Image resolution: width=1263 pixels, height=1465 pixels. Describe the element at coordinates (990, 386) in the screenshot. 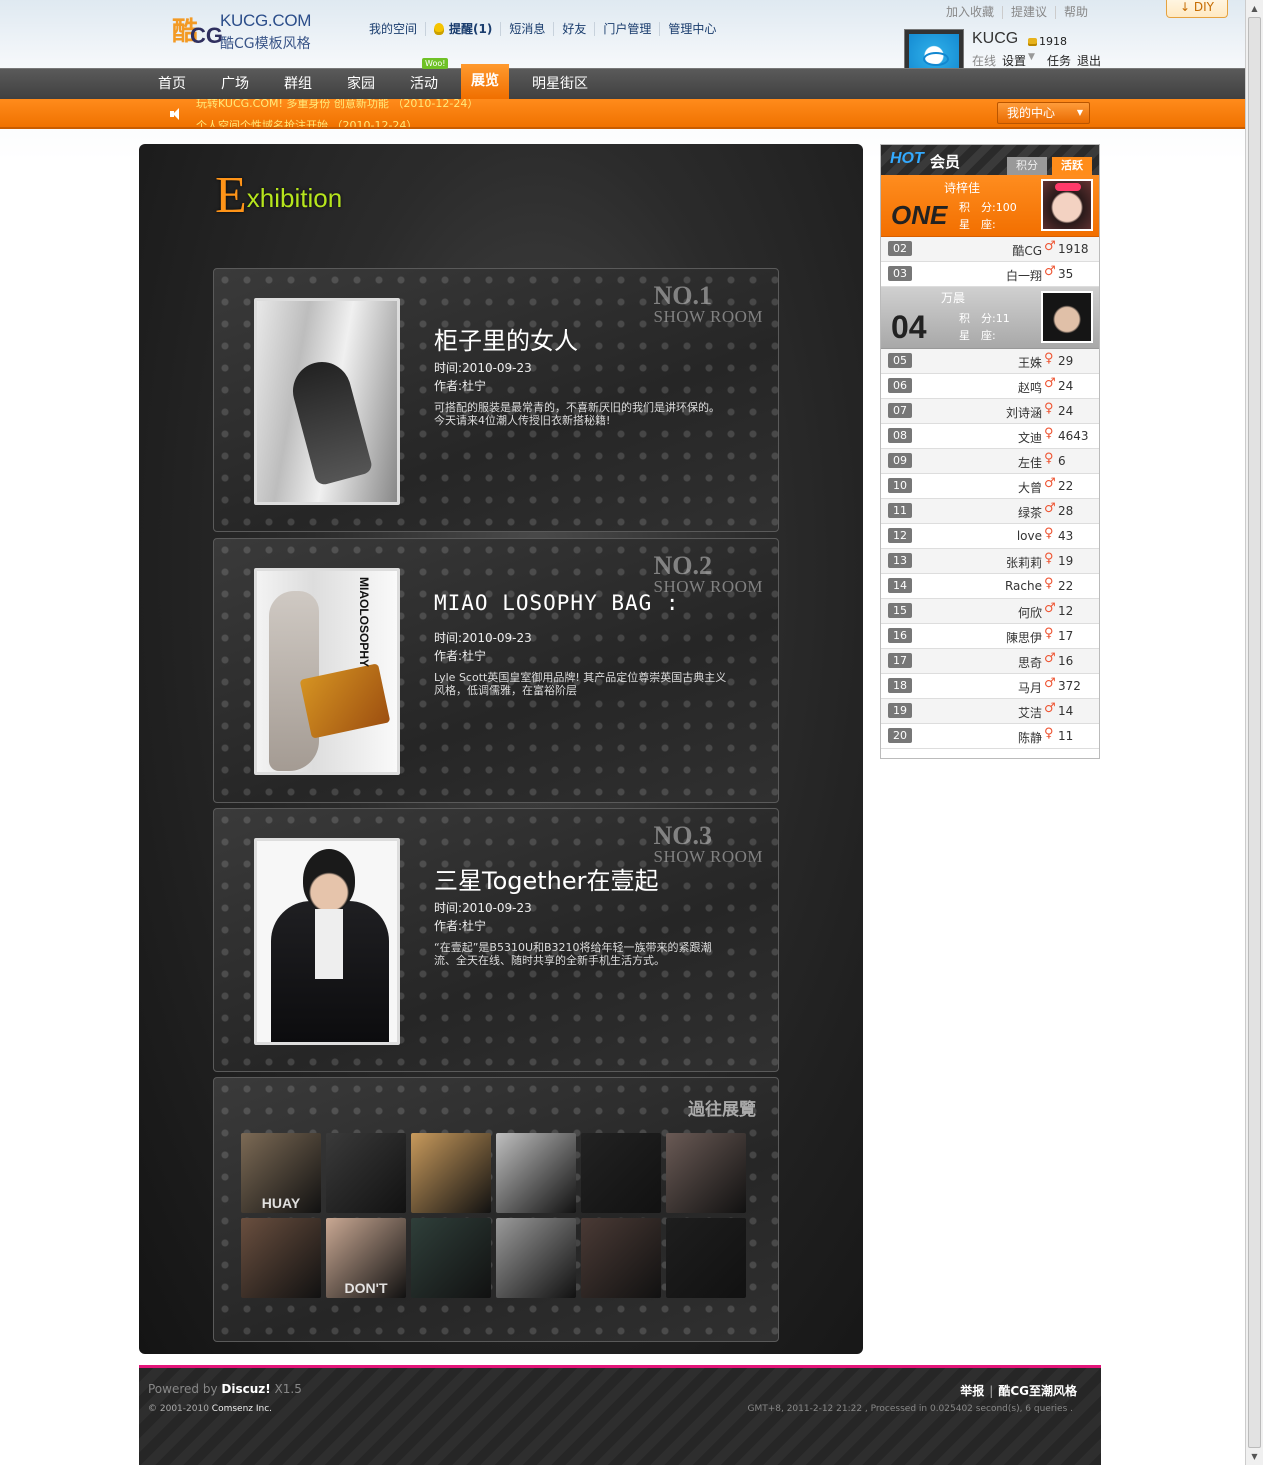

I see `member-row: 06 赵鸣 ♂ 24` at that location.